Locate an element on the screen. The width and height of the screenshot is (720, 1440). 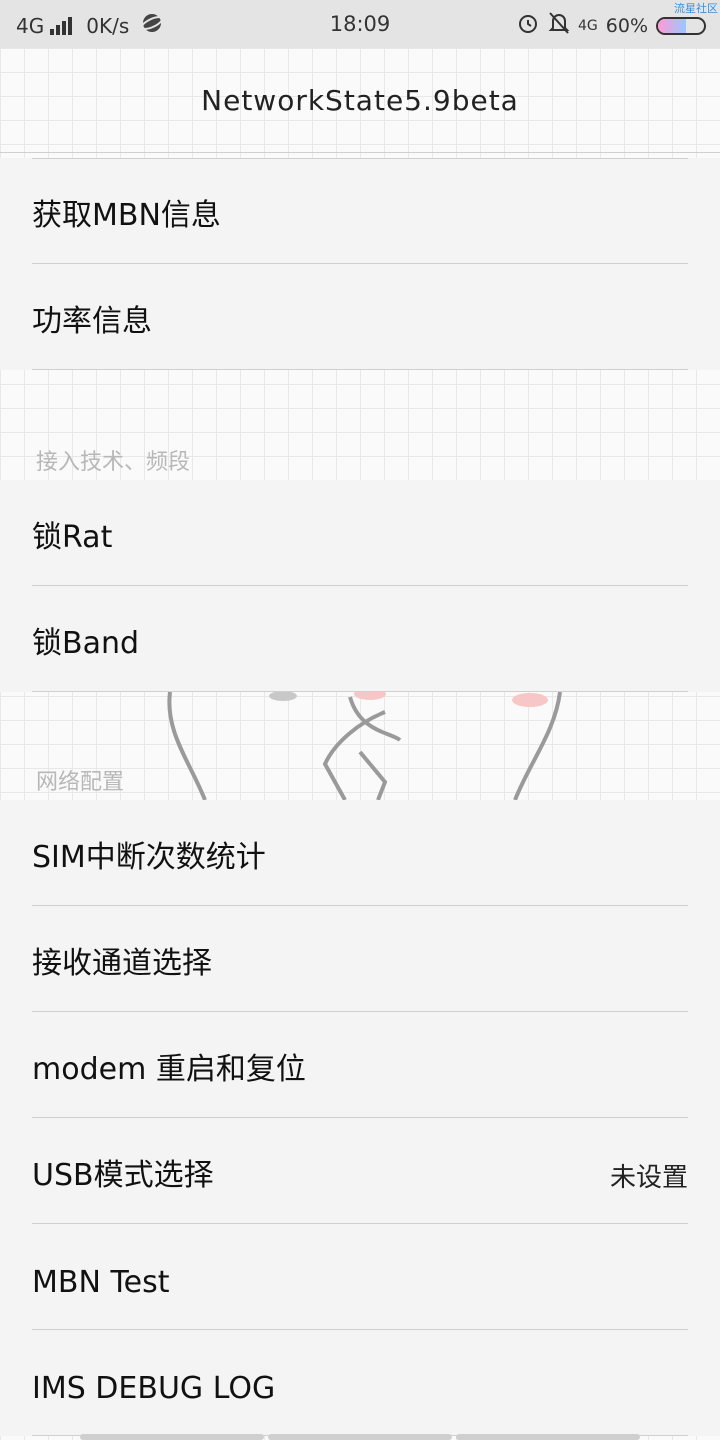
page-title: NetworkState5.9beta is located at coordinates (360, 100).